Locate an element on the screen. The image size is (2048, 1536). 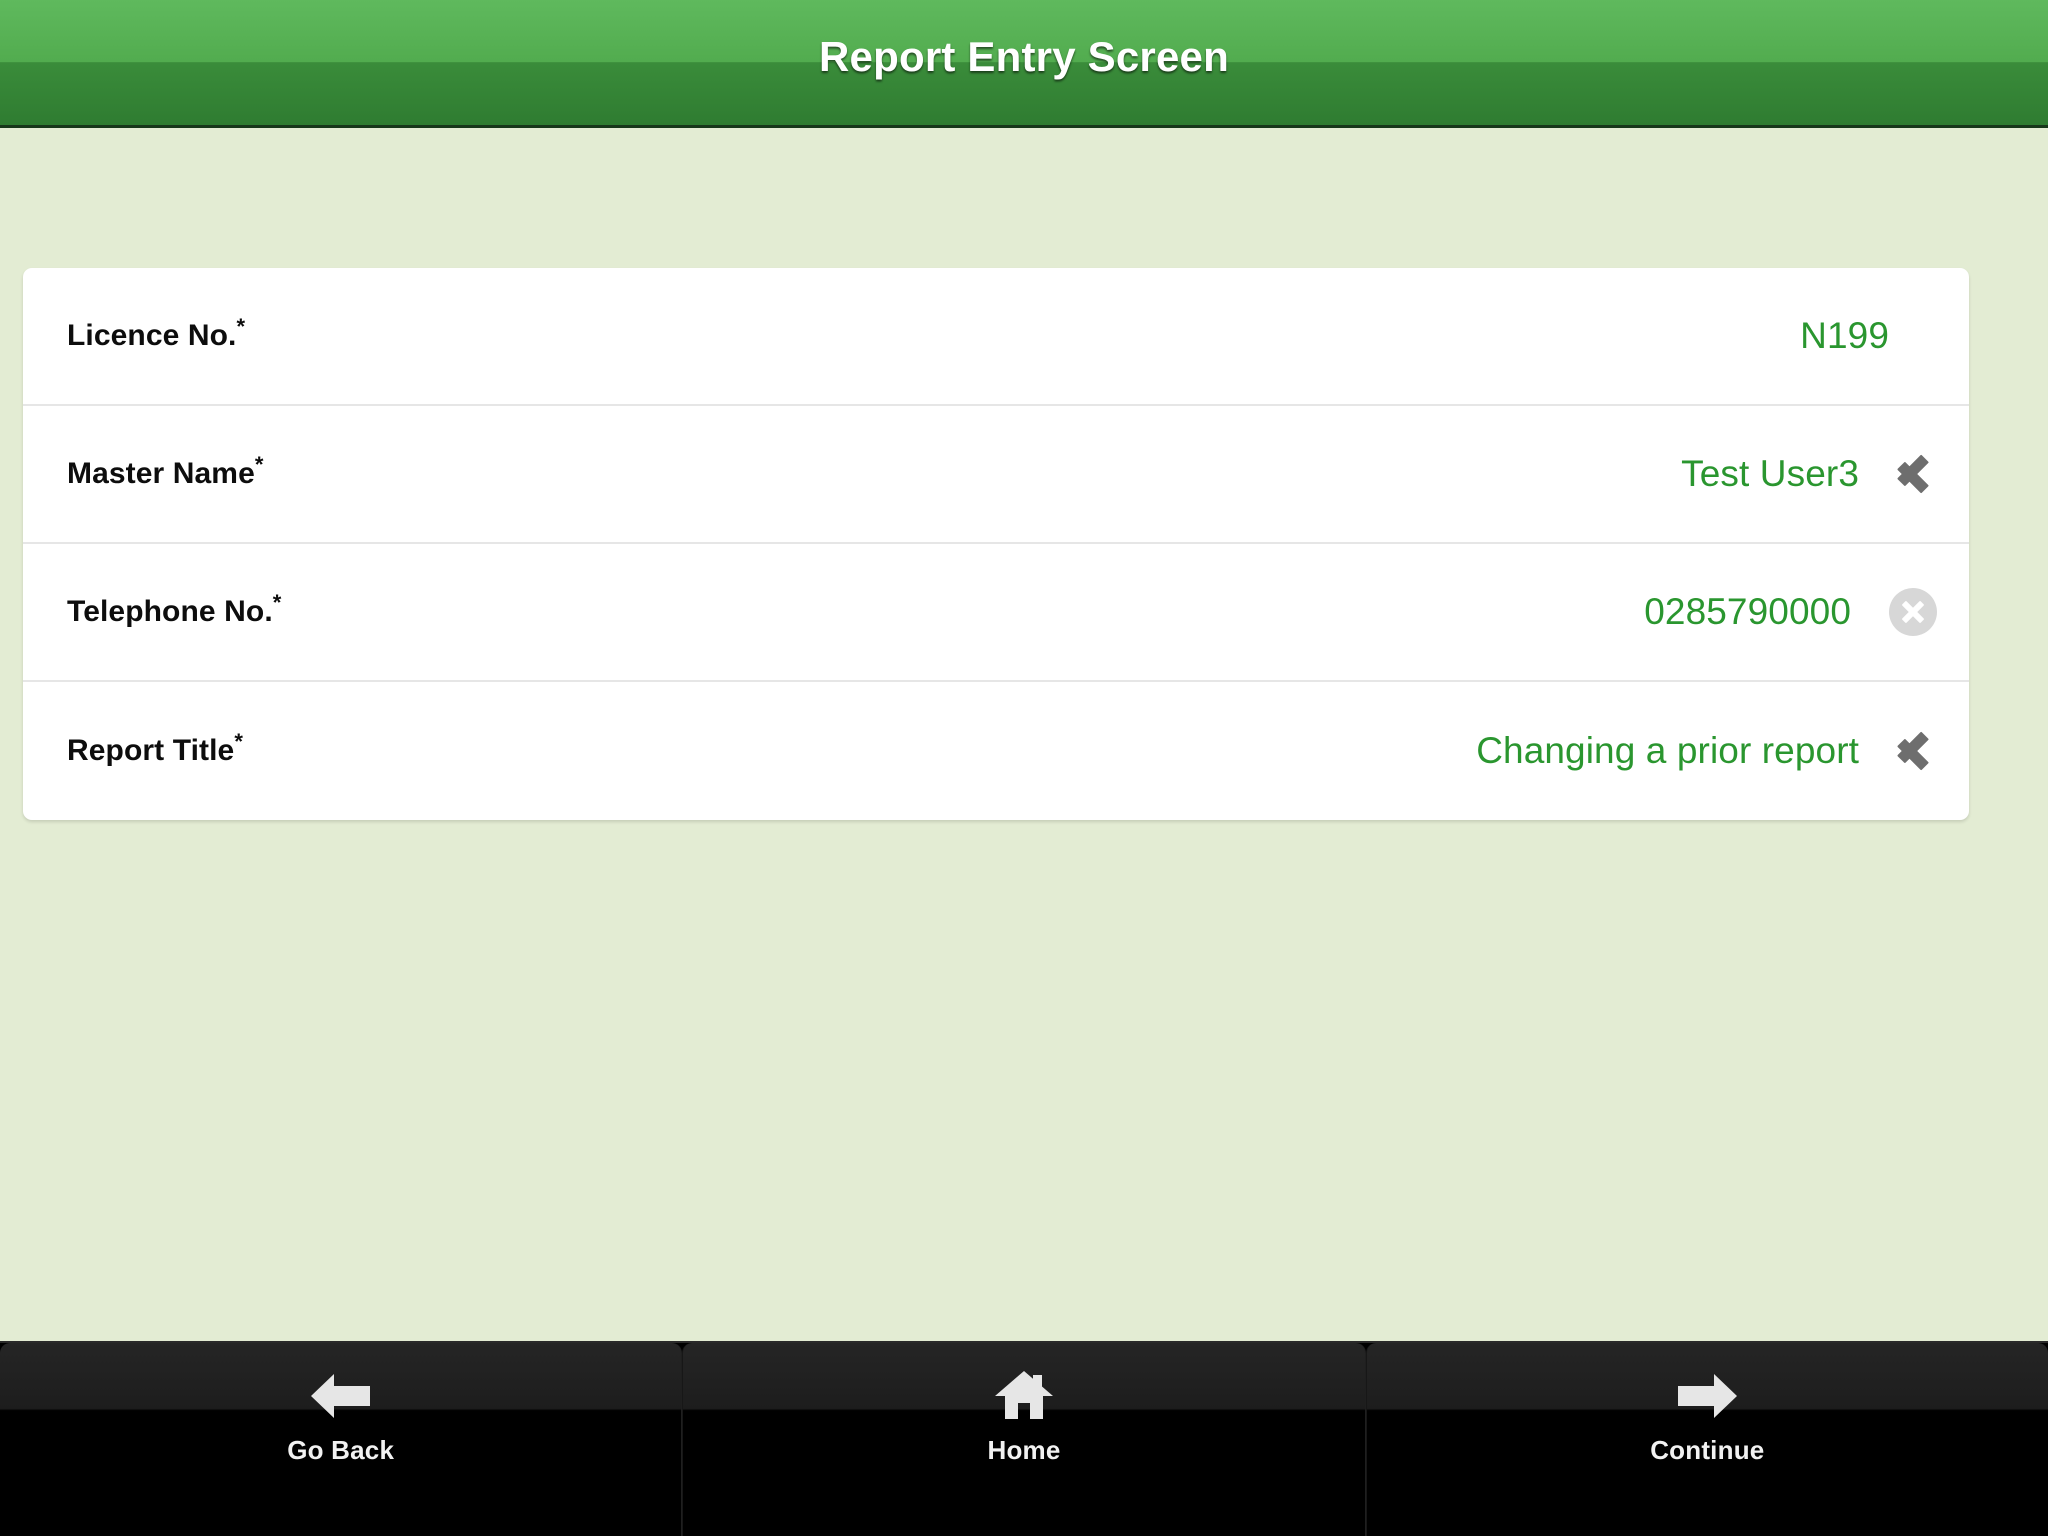
nav-button-home: Home is located at coordinates (1024, 1439).